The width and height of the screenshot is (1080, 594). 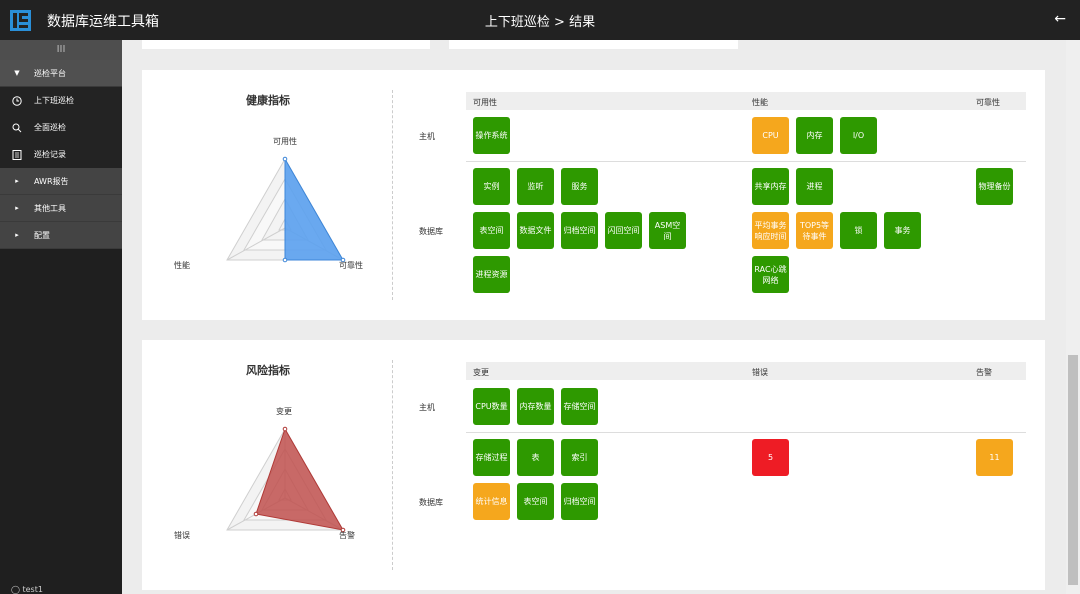 I want to click on risk-radar-chart, so click(x=286, y=479).